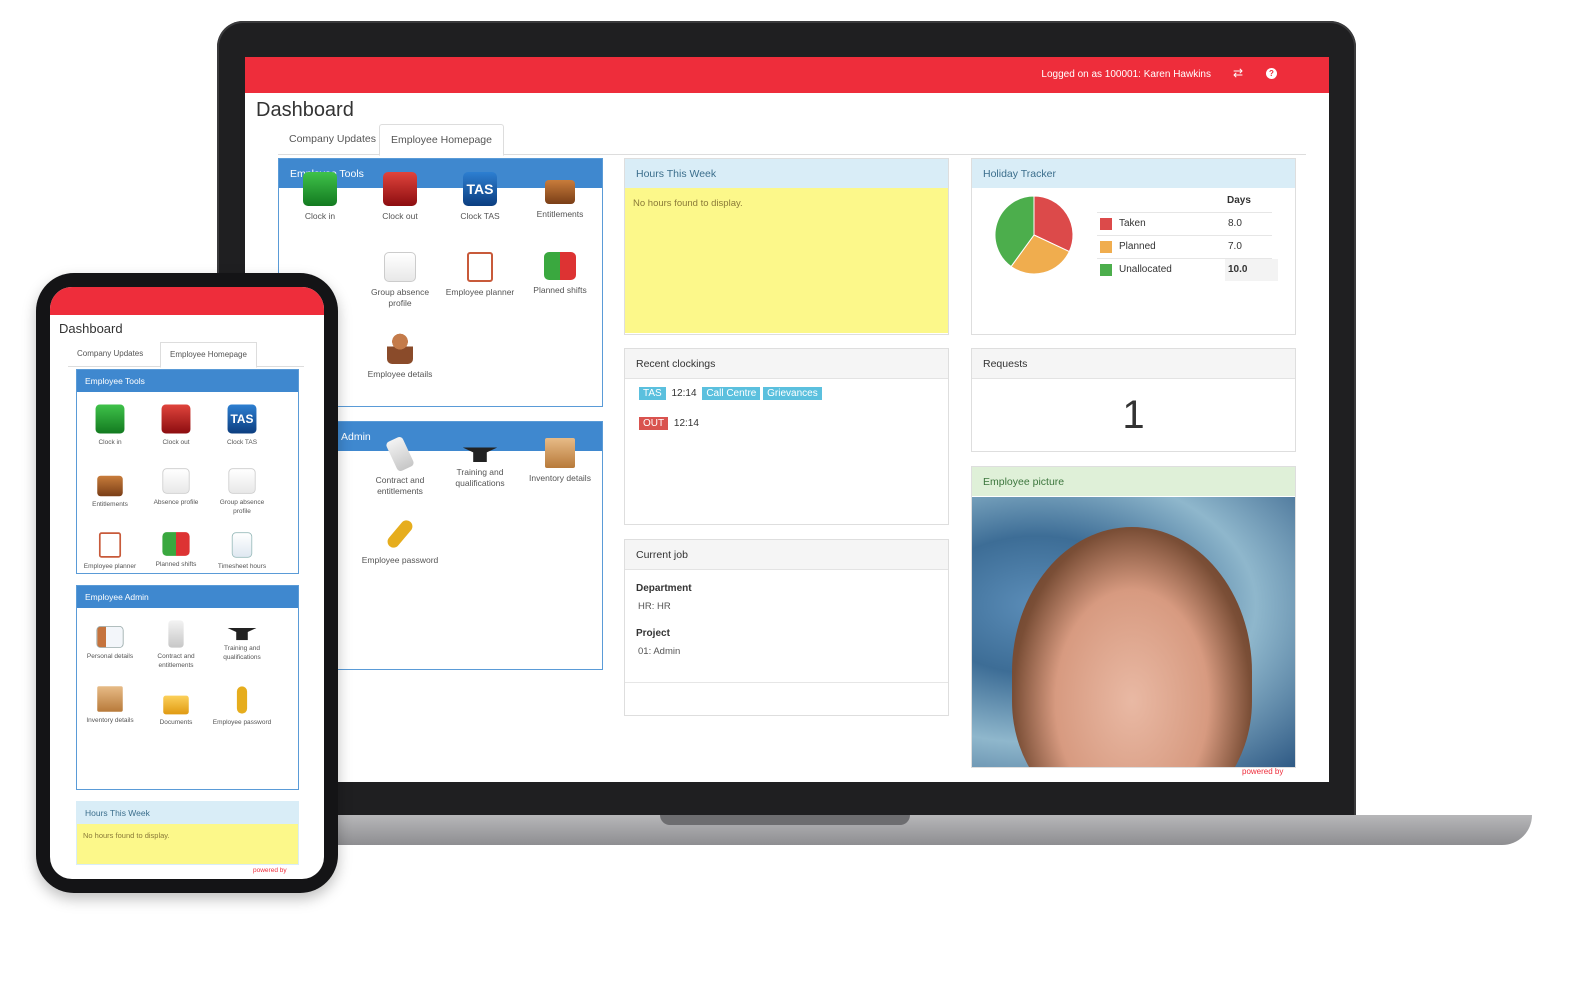 The image size is (1572, 992). Describe the element at coordinates (110, 639) in the screenshot. I see `mobile-tool-personal-details: Personal details` at that location.